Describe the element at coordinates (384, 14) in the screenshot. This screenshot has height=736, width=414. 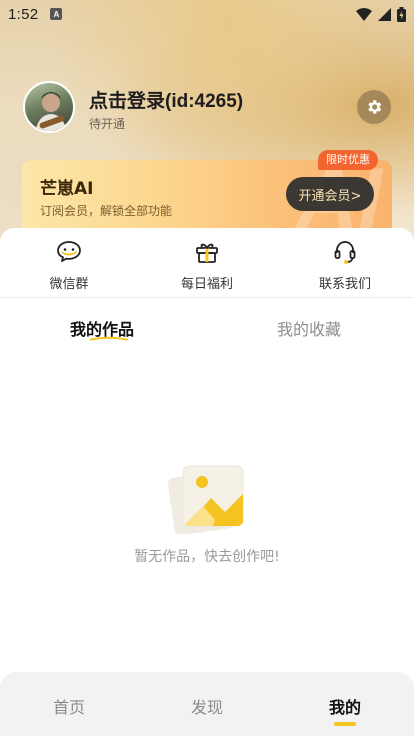
I see `cell-signal-icon` at that location.